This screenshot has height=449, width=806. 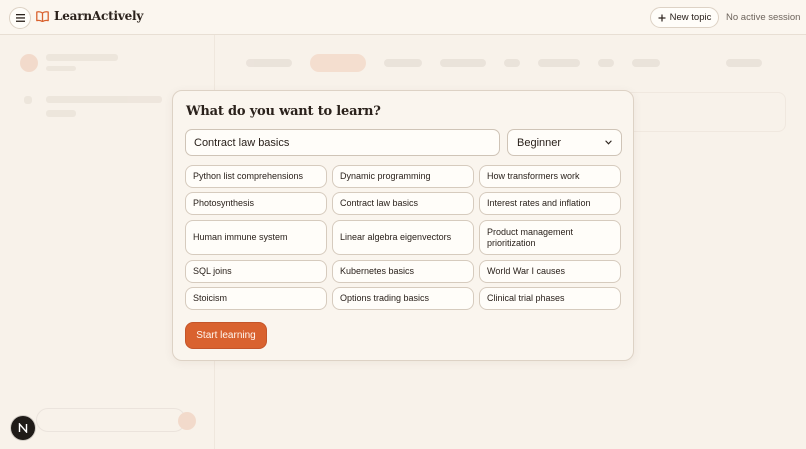 What do you see at coordinates (256, 237) in the screenshot?
I see `suggestion-chip: Human immune system` at bounding box center [256, 237].